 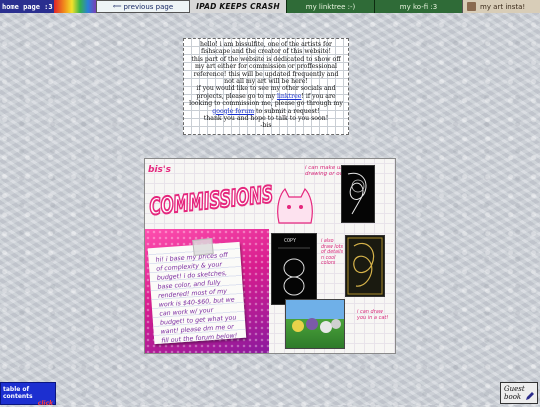 What do you see at coordinates (325, 171) in the screenshot?
I see `doodle-note-oc: i can make ur drawing or oc!` at bounding box center [325, 171].